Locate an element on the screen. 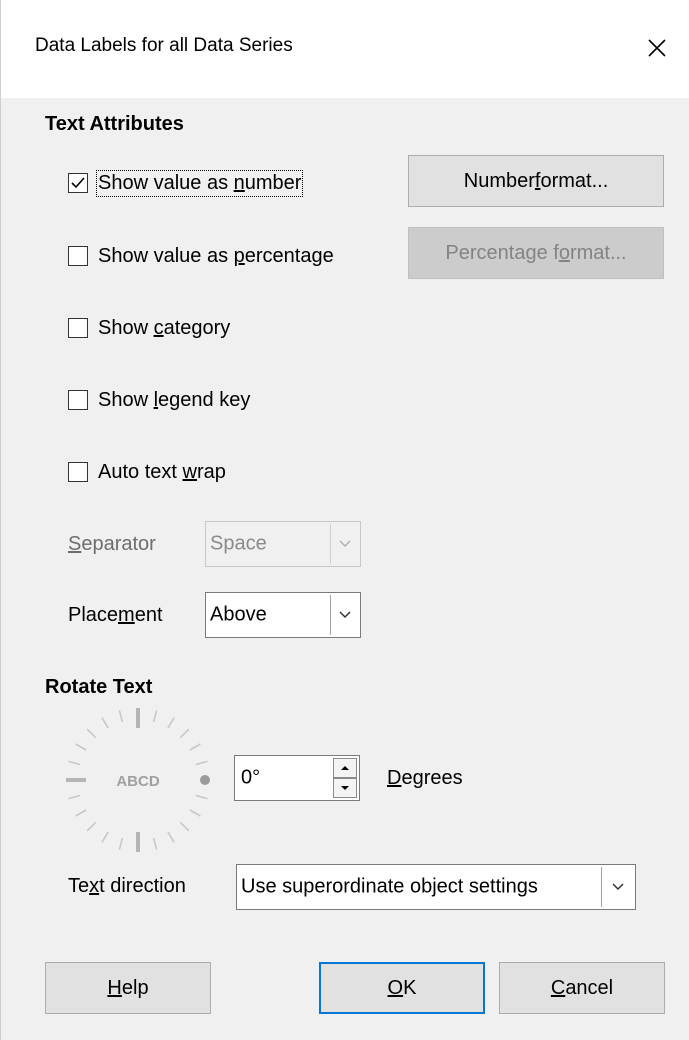 The height and width of the screenshot is (1040, 689). checkmark-icon is located at coordinates (78, 183).